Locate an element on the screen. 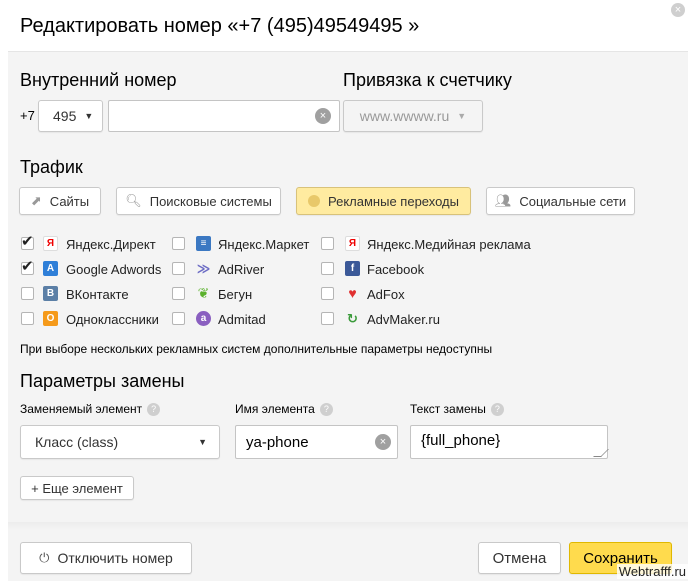  ad-label-advmaker: AdvMaker.ru is located at coordinates (403, 319).